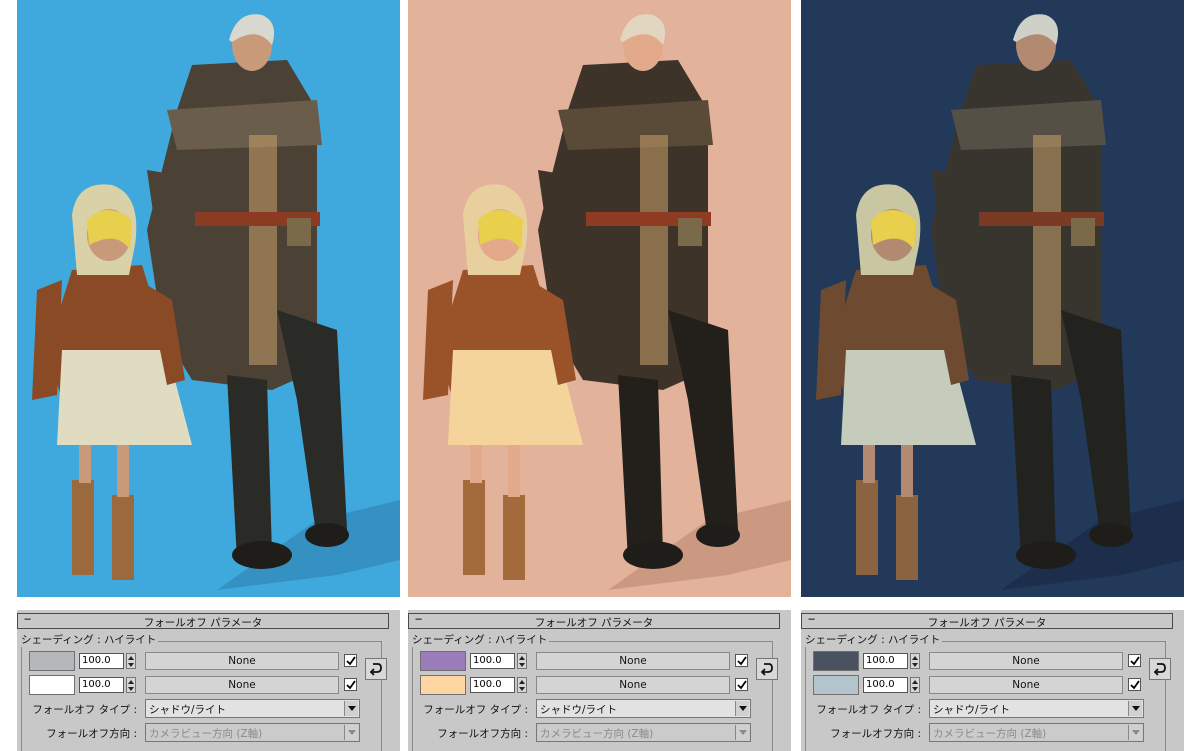 The height and width of the screenshot is (751, 1200). Describe the element at coordinates (475, 710) in the screenshot. I see `falloff-type-label: フォールオフ タイプ :` at that location.